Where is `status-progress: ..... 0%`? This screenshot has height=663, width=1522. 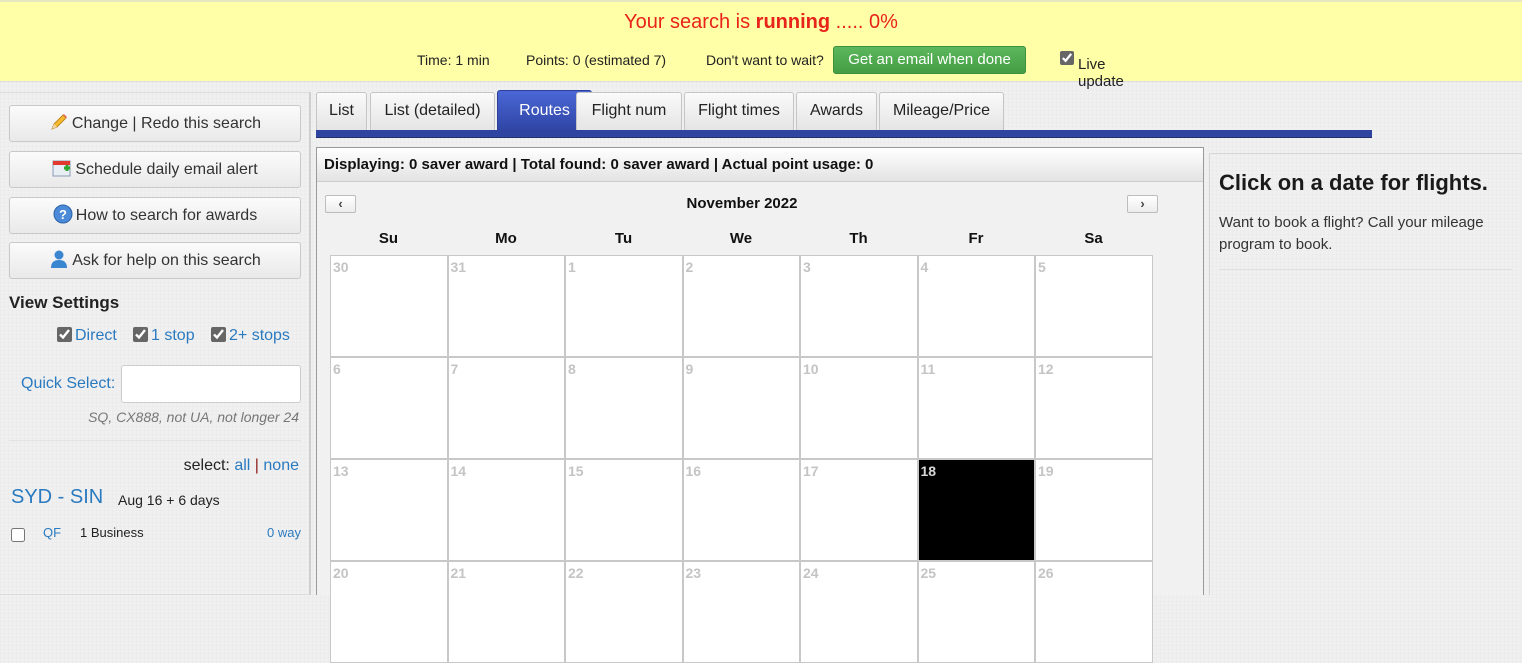 status-progress: ..... 0% is located at coordinates (864, 22).